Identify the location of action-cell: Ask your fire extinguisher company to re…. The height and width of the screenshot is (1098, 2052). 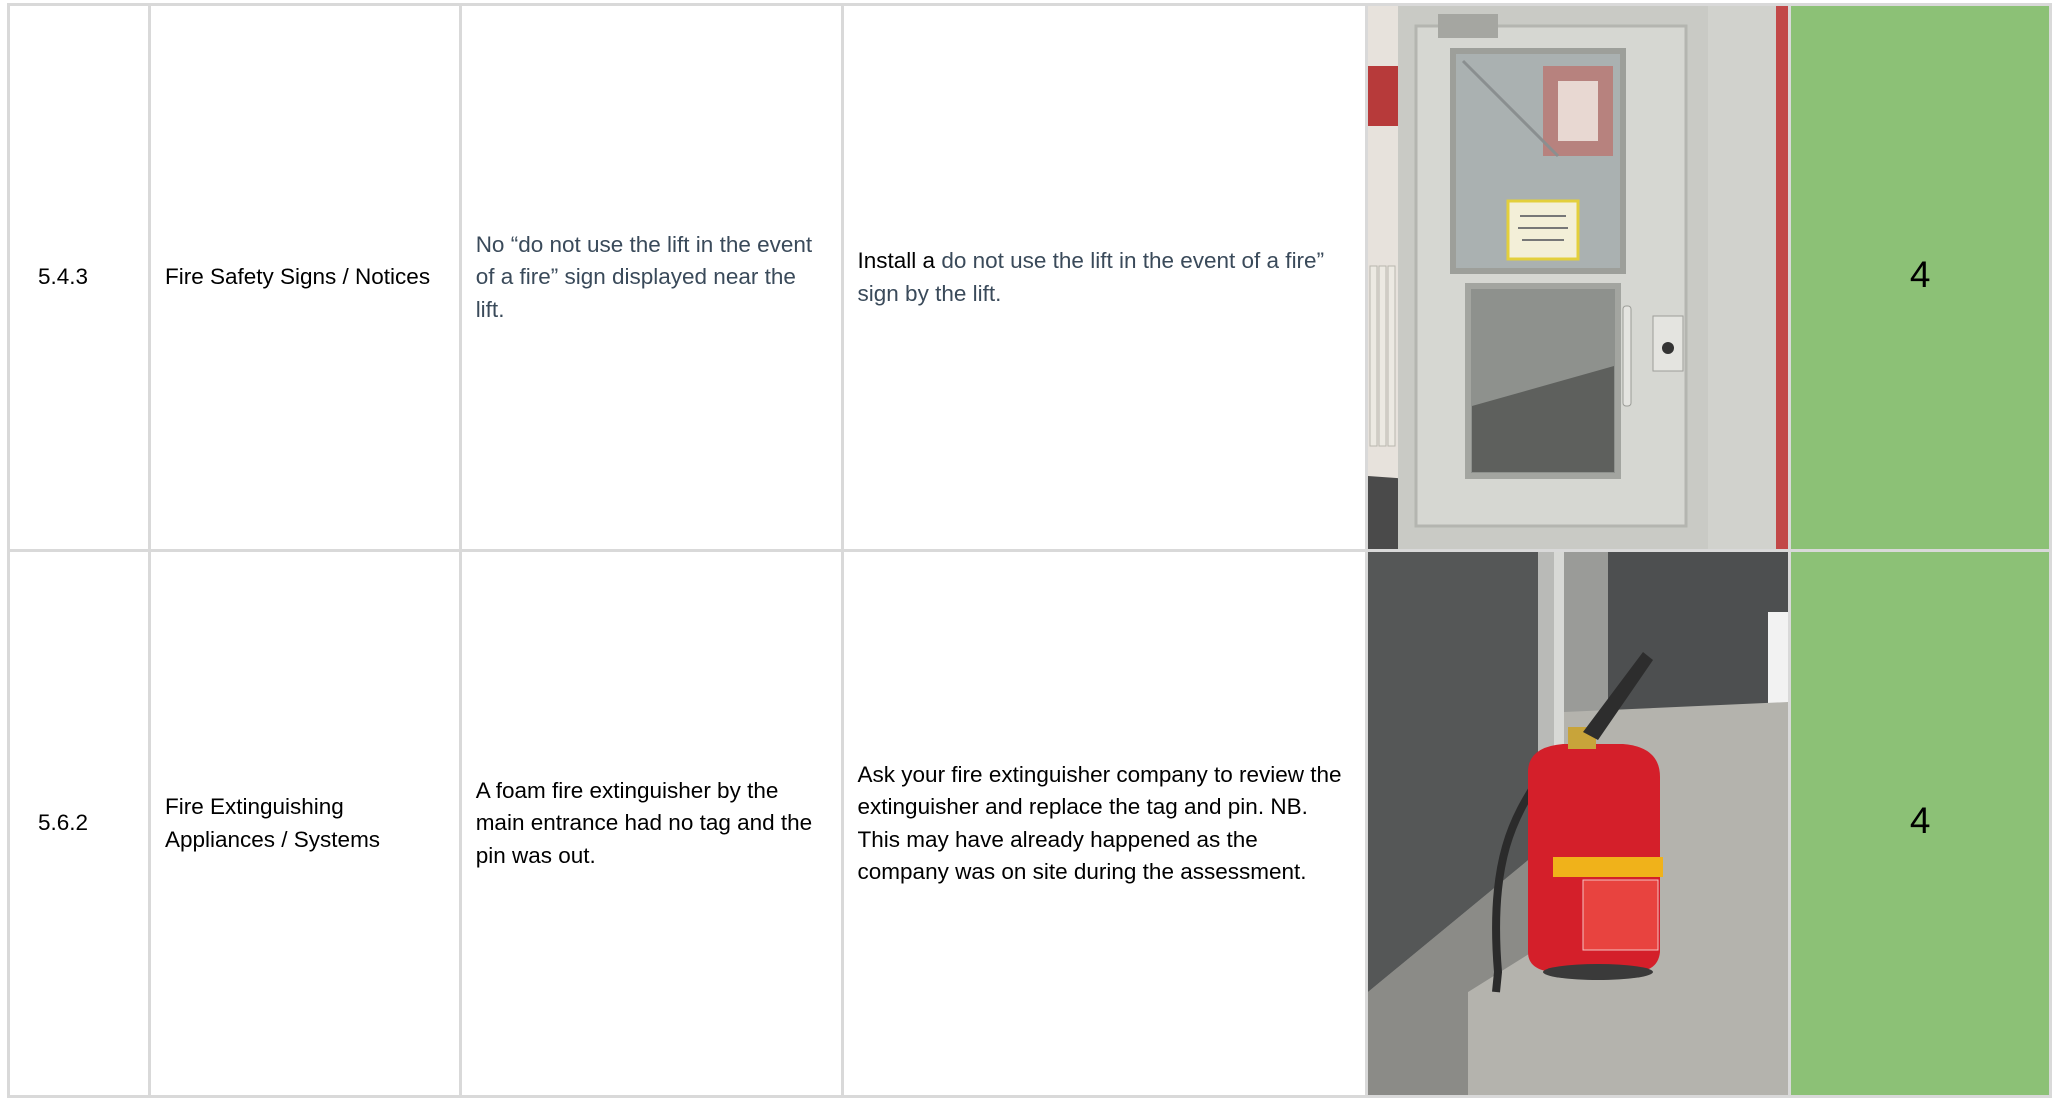
(1104, 823).